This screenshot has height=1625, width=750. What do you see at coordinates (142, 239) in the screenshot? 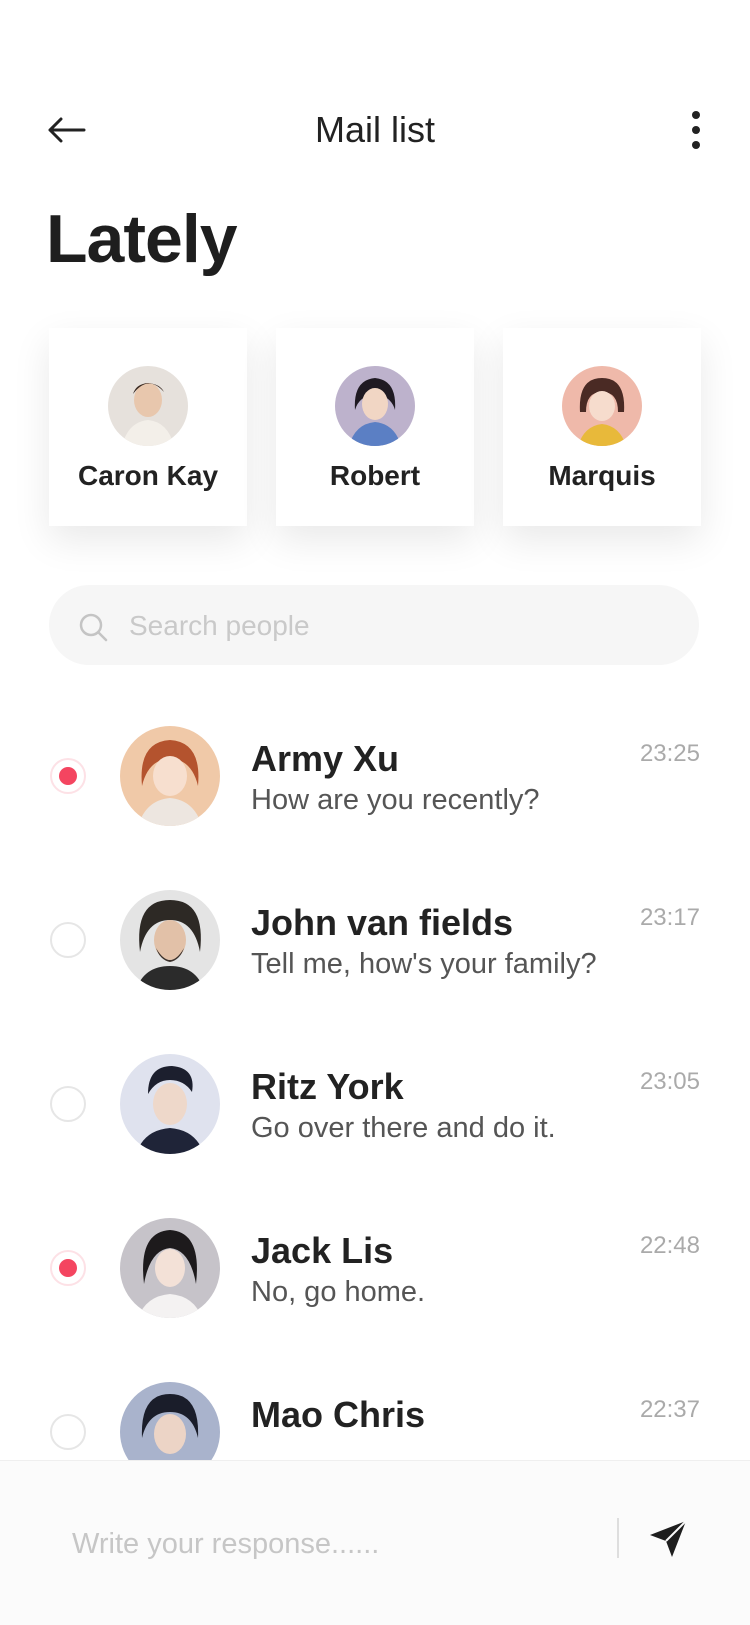
I see `lately-heading: Lately` at bounding box center [142, 239].